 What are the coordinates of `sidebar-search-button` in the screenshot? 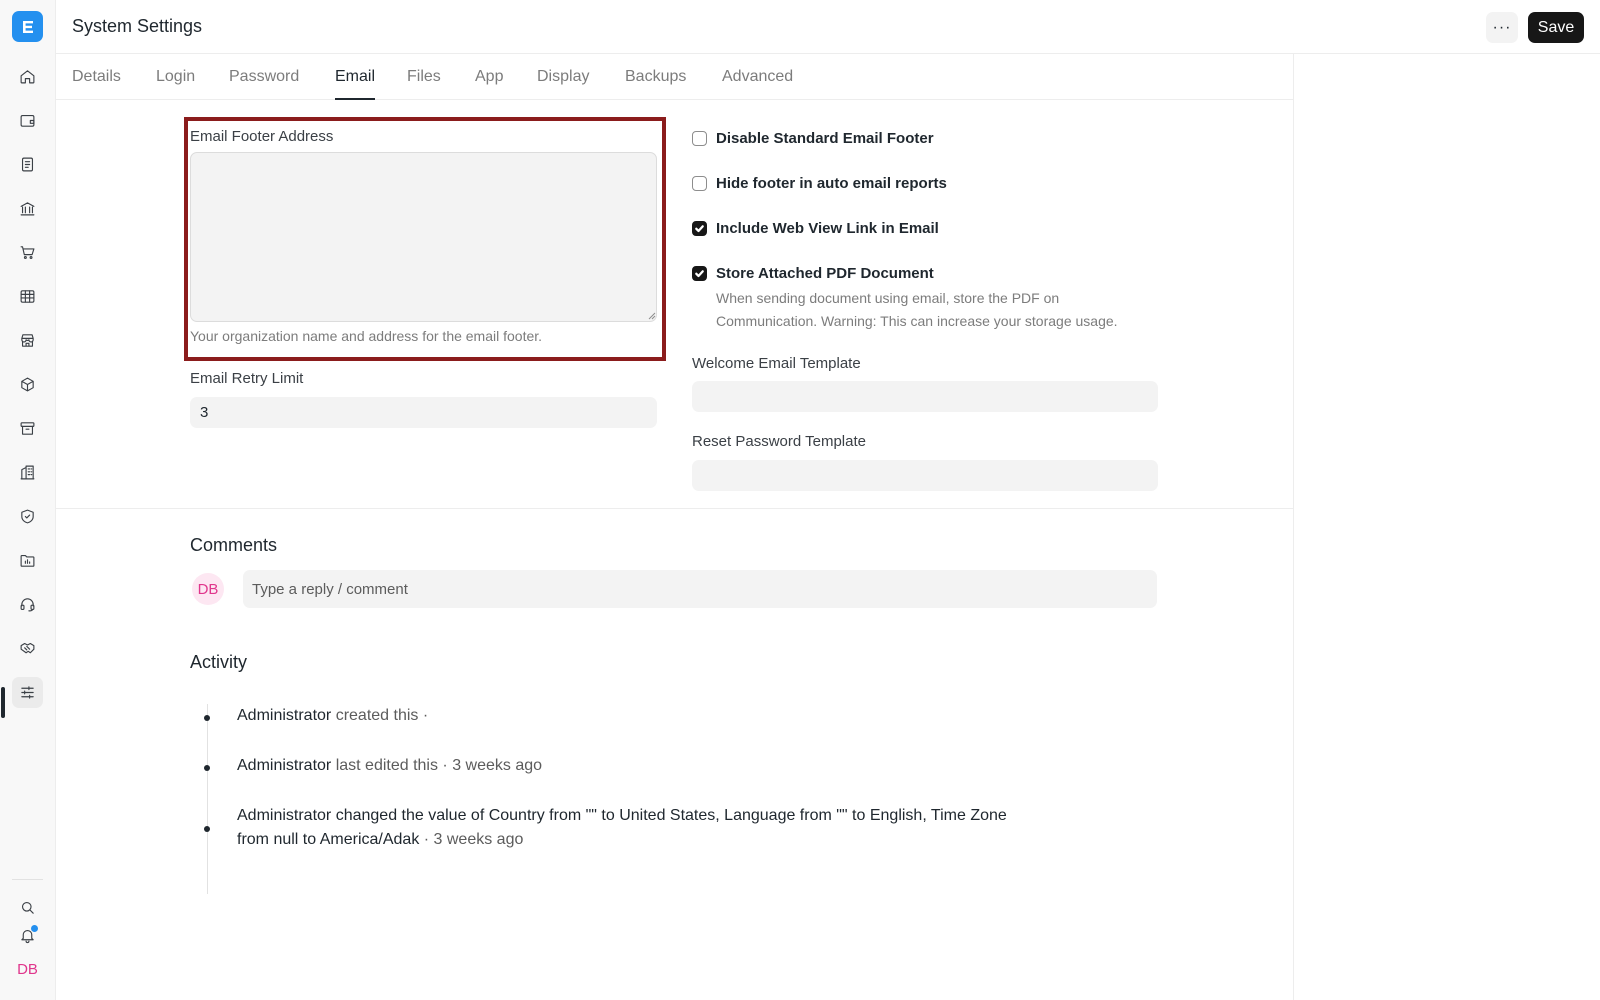 It's located at (27, 907).